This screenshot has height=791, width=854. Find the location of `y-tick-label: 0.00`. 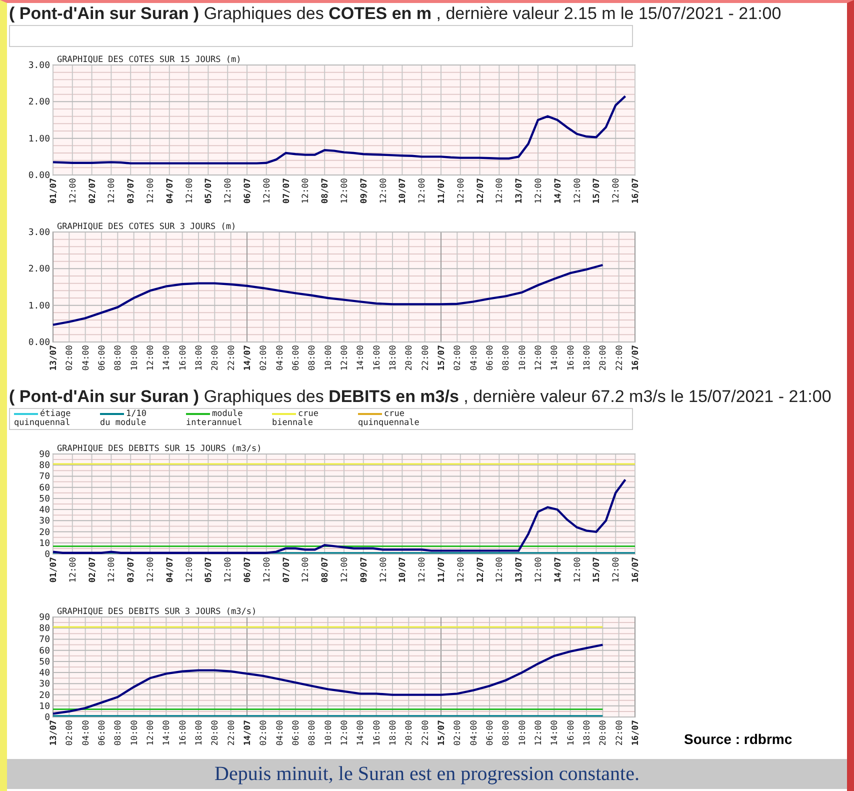

y-tick-label: 0.00 is located at coordinates (39, 176).